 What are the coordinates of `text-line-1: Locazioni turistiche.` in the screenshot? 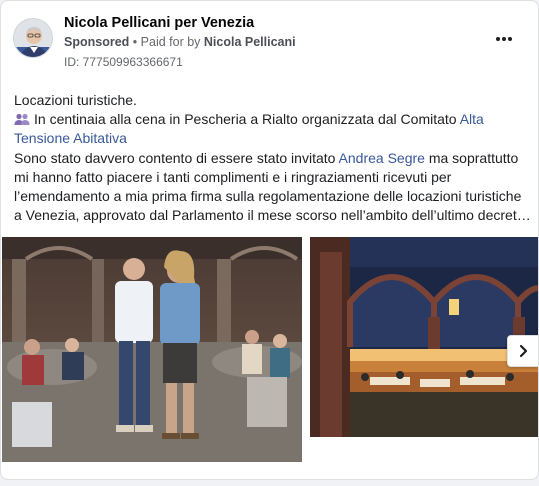 It's located at (75, 100).